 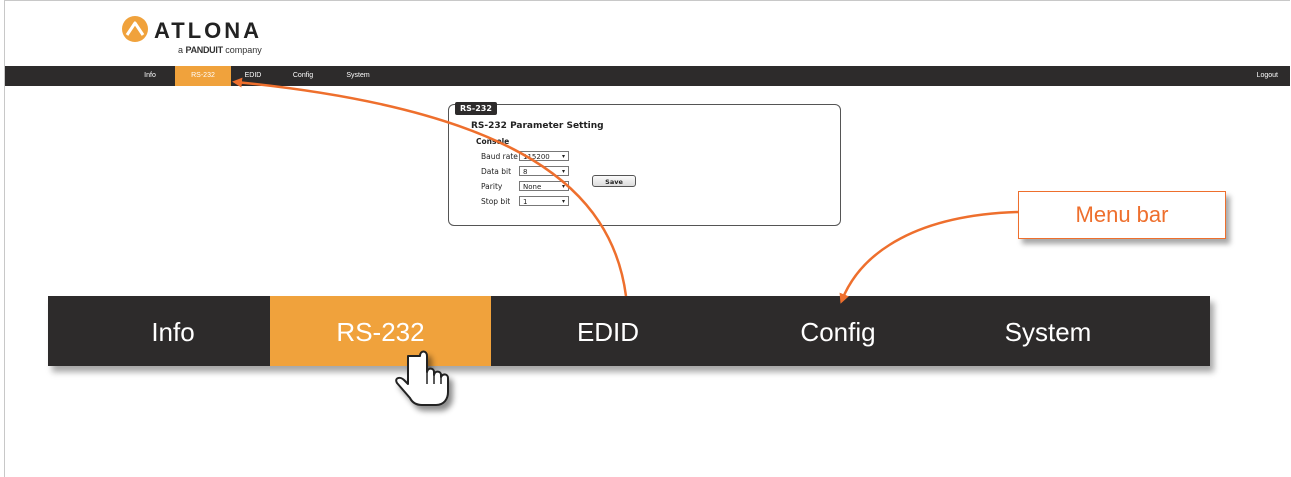 What do you see at coordinates (493, 141) in the screenshot?
I see `console-section-label: Console` at bounding box center [493, 141].